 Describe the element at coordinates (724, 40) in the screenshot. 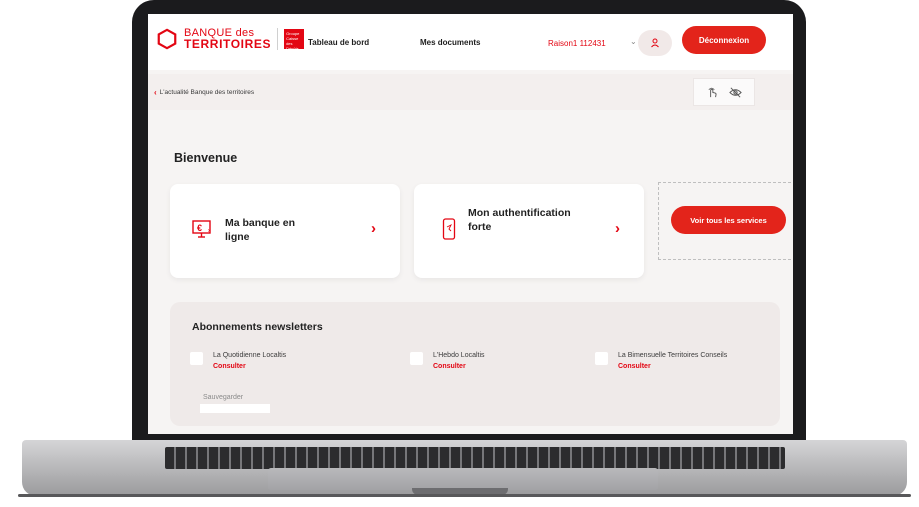

I see `logout-button: Déconnexion` at that location.